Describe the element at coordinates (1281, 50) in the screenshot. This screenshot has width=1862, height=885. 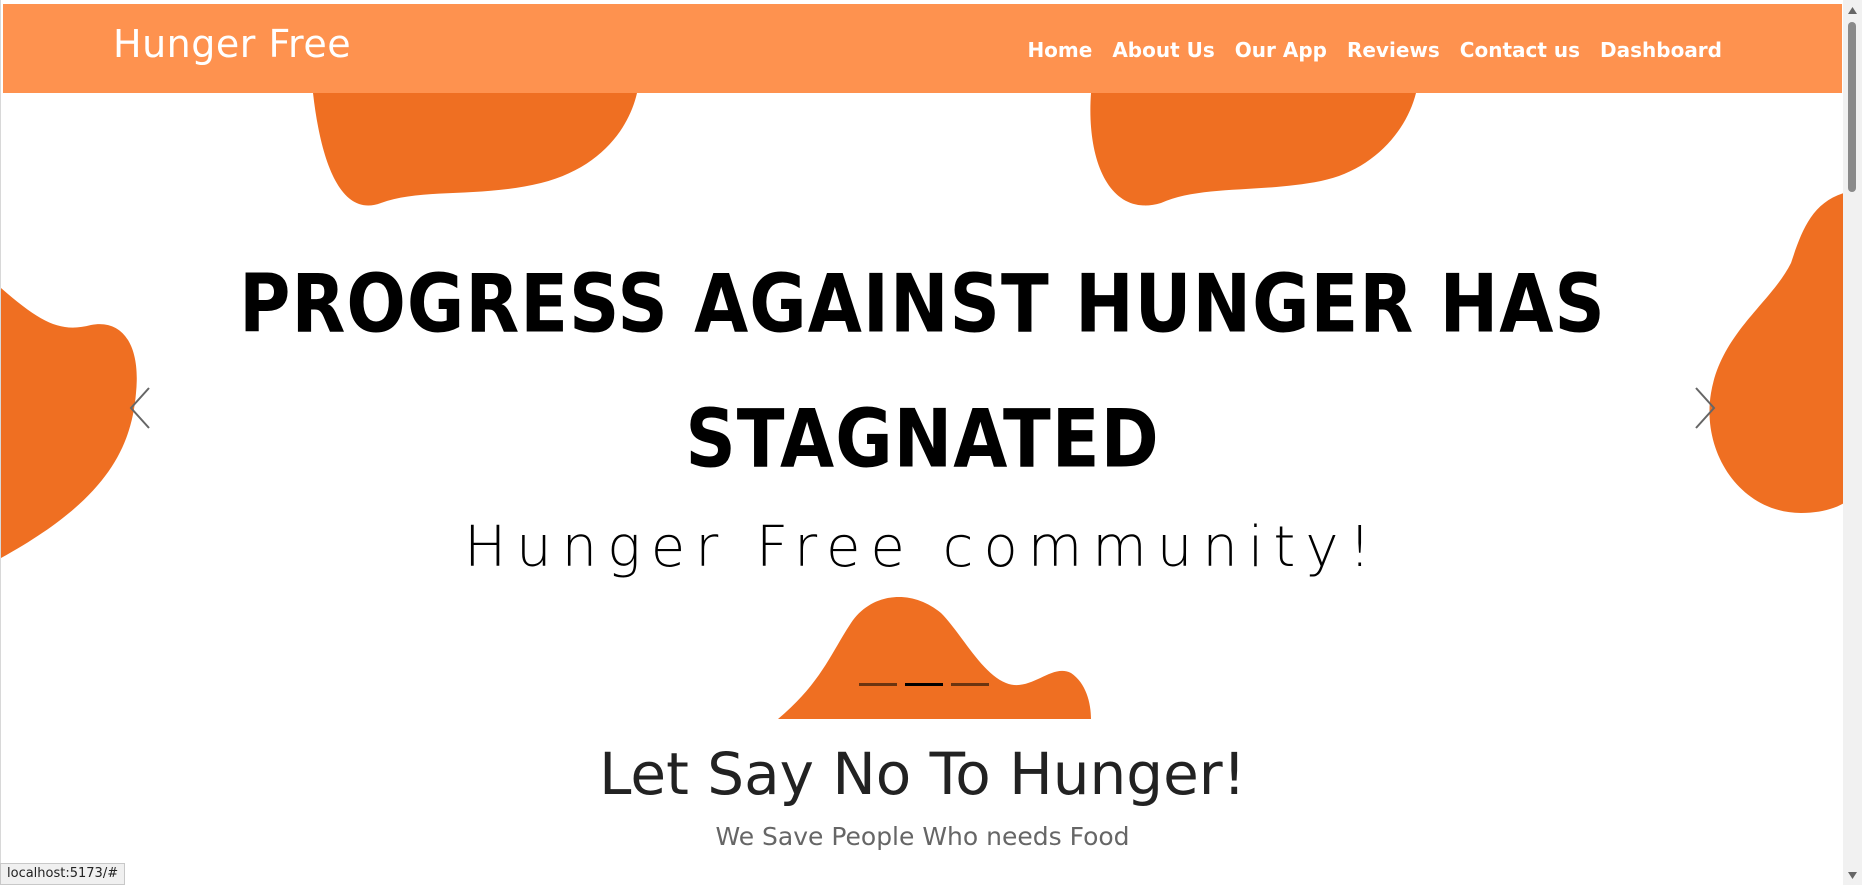
I see `nav-link-our-app: Our App` at that location.